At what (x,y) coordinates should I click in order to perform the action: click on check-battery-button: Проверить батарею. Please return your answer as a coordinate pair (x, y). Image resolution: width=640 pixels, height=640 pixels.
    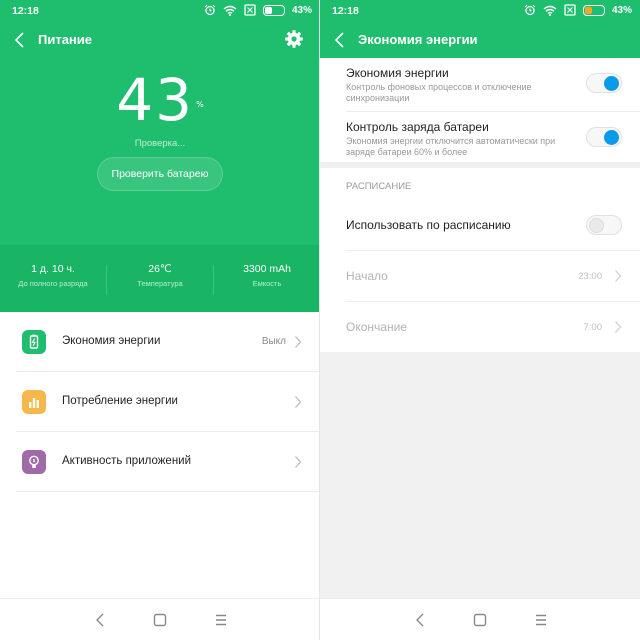
    Looking at the image, I should click on (160, 174).